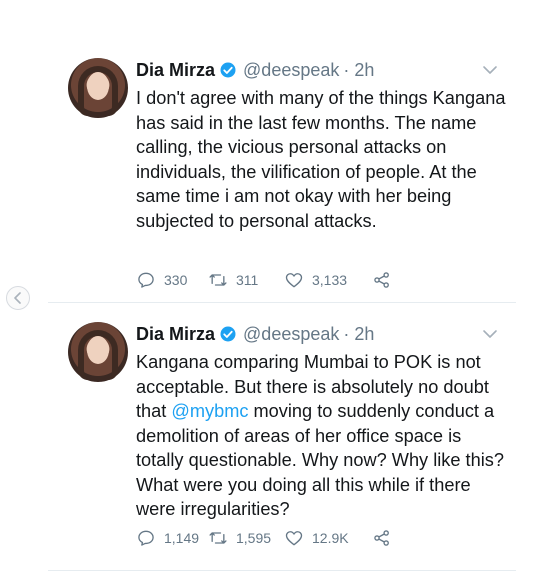 Image resolution: width=549 pixels, height=582 pixels. I want to click on carousel-prev-button, so click(18, 298).